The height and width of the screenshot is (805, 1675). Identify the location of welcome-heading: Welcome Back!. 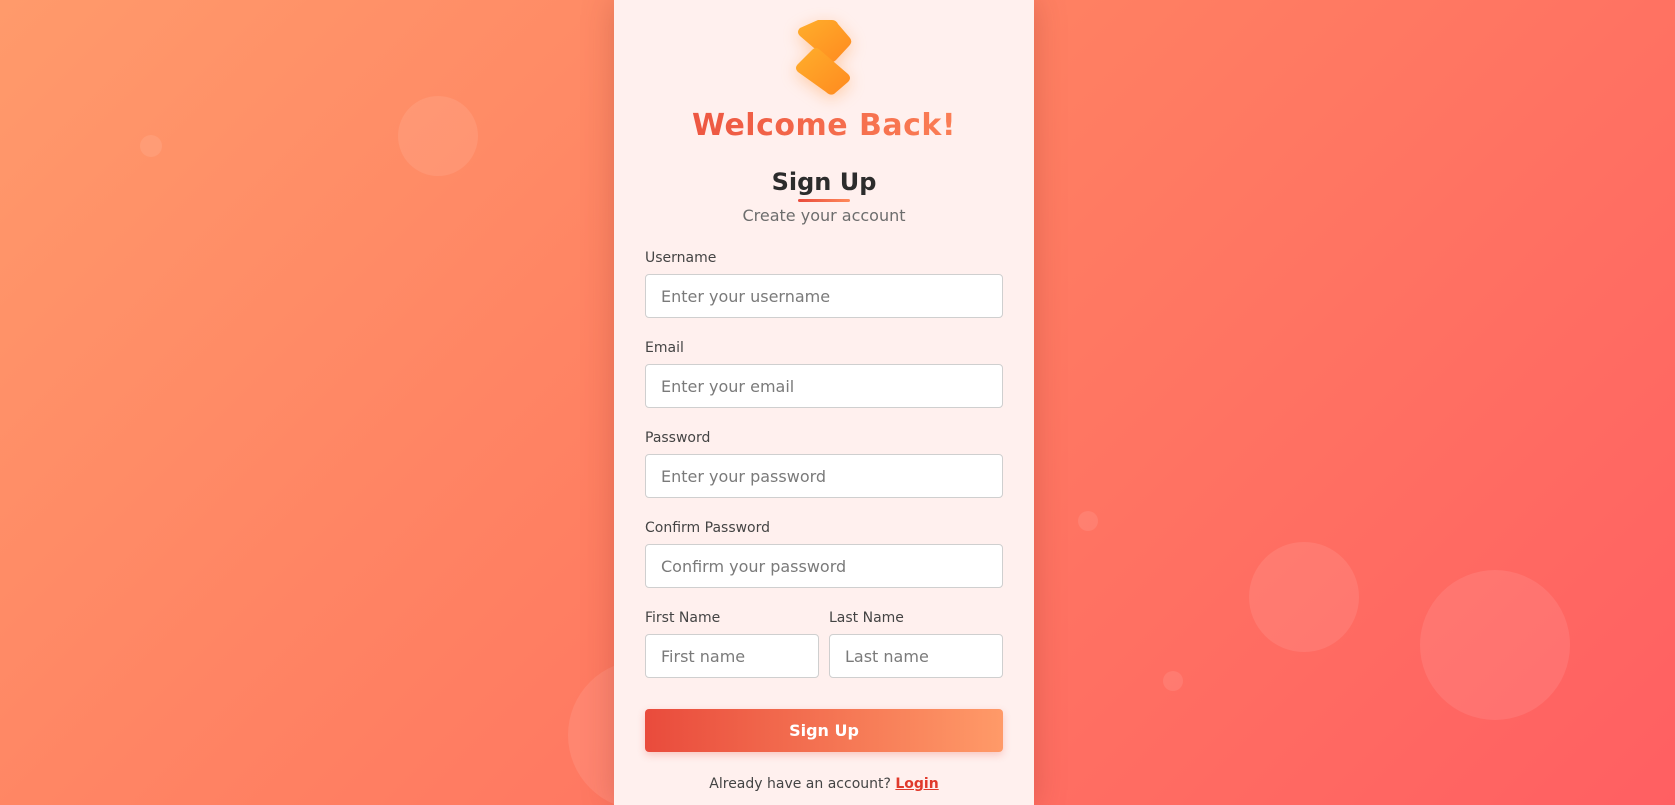
(824, 125).